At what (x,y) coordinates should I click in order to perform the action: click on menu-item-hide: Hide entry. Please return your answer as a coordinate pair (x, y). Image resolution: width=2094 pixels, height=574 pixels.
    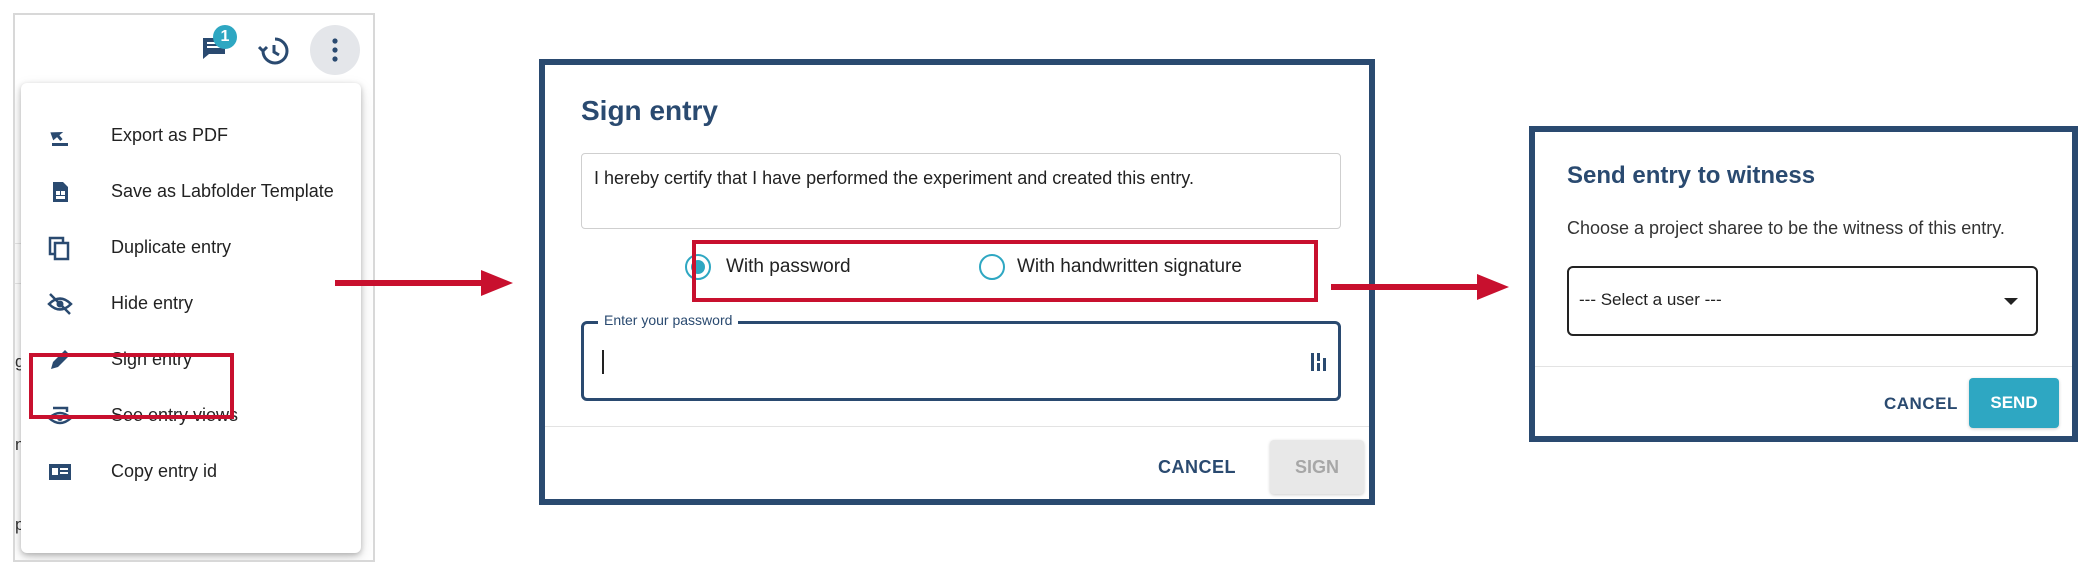
    Looking at the image, I should click on (191, 303).